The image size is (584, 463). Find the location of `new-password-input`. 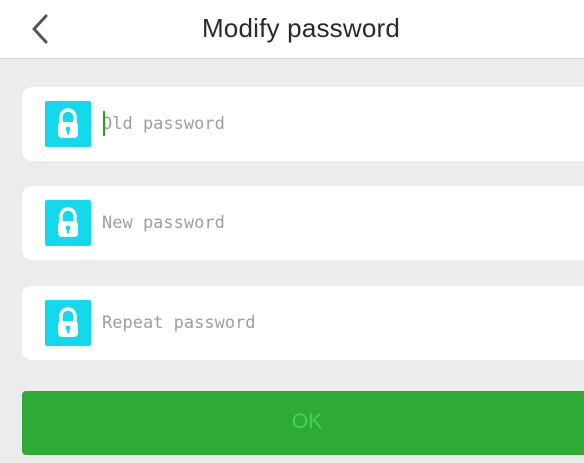

new-password-input is located at coordinates (337, 223).